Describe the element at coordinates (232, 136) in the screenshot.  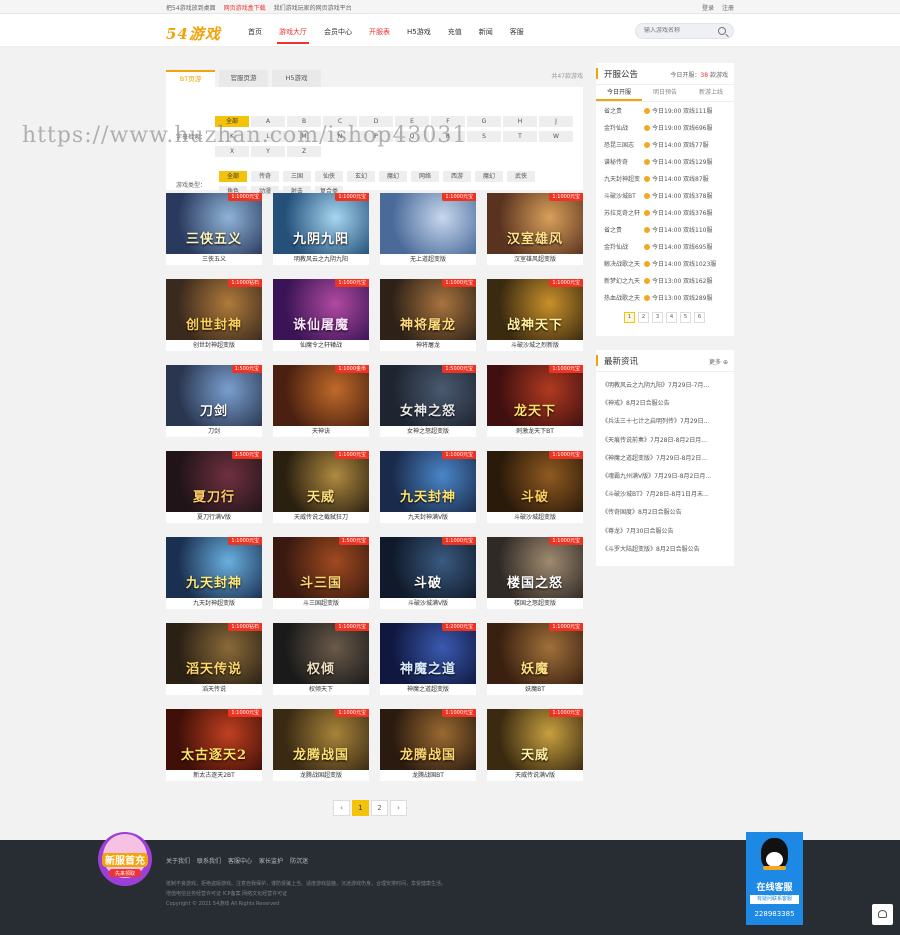
I see `letter-filter-chip: K` at that location.